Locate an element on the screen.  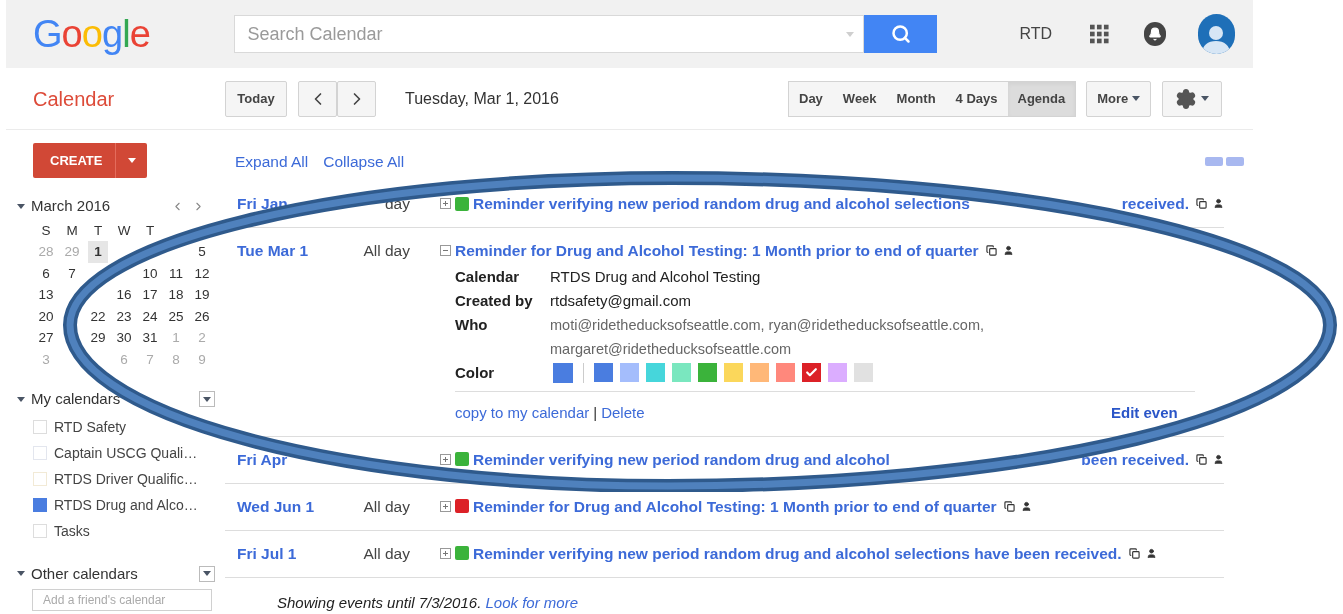
calendar-checkbox is located at coordinates (40, 505).